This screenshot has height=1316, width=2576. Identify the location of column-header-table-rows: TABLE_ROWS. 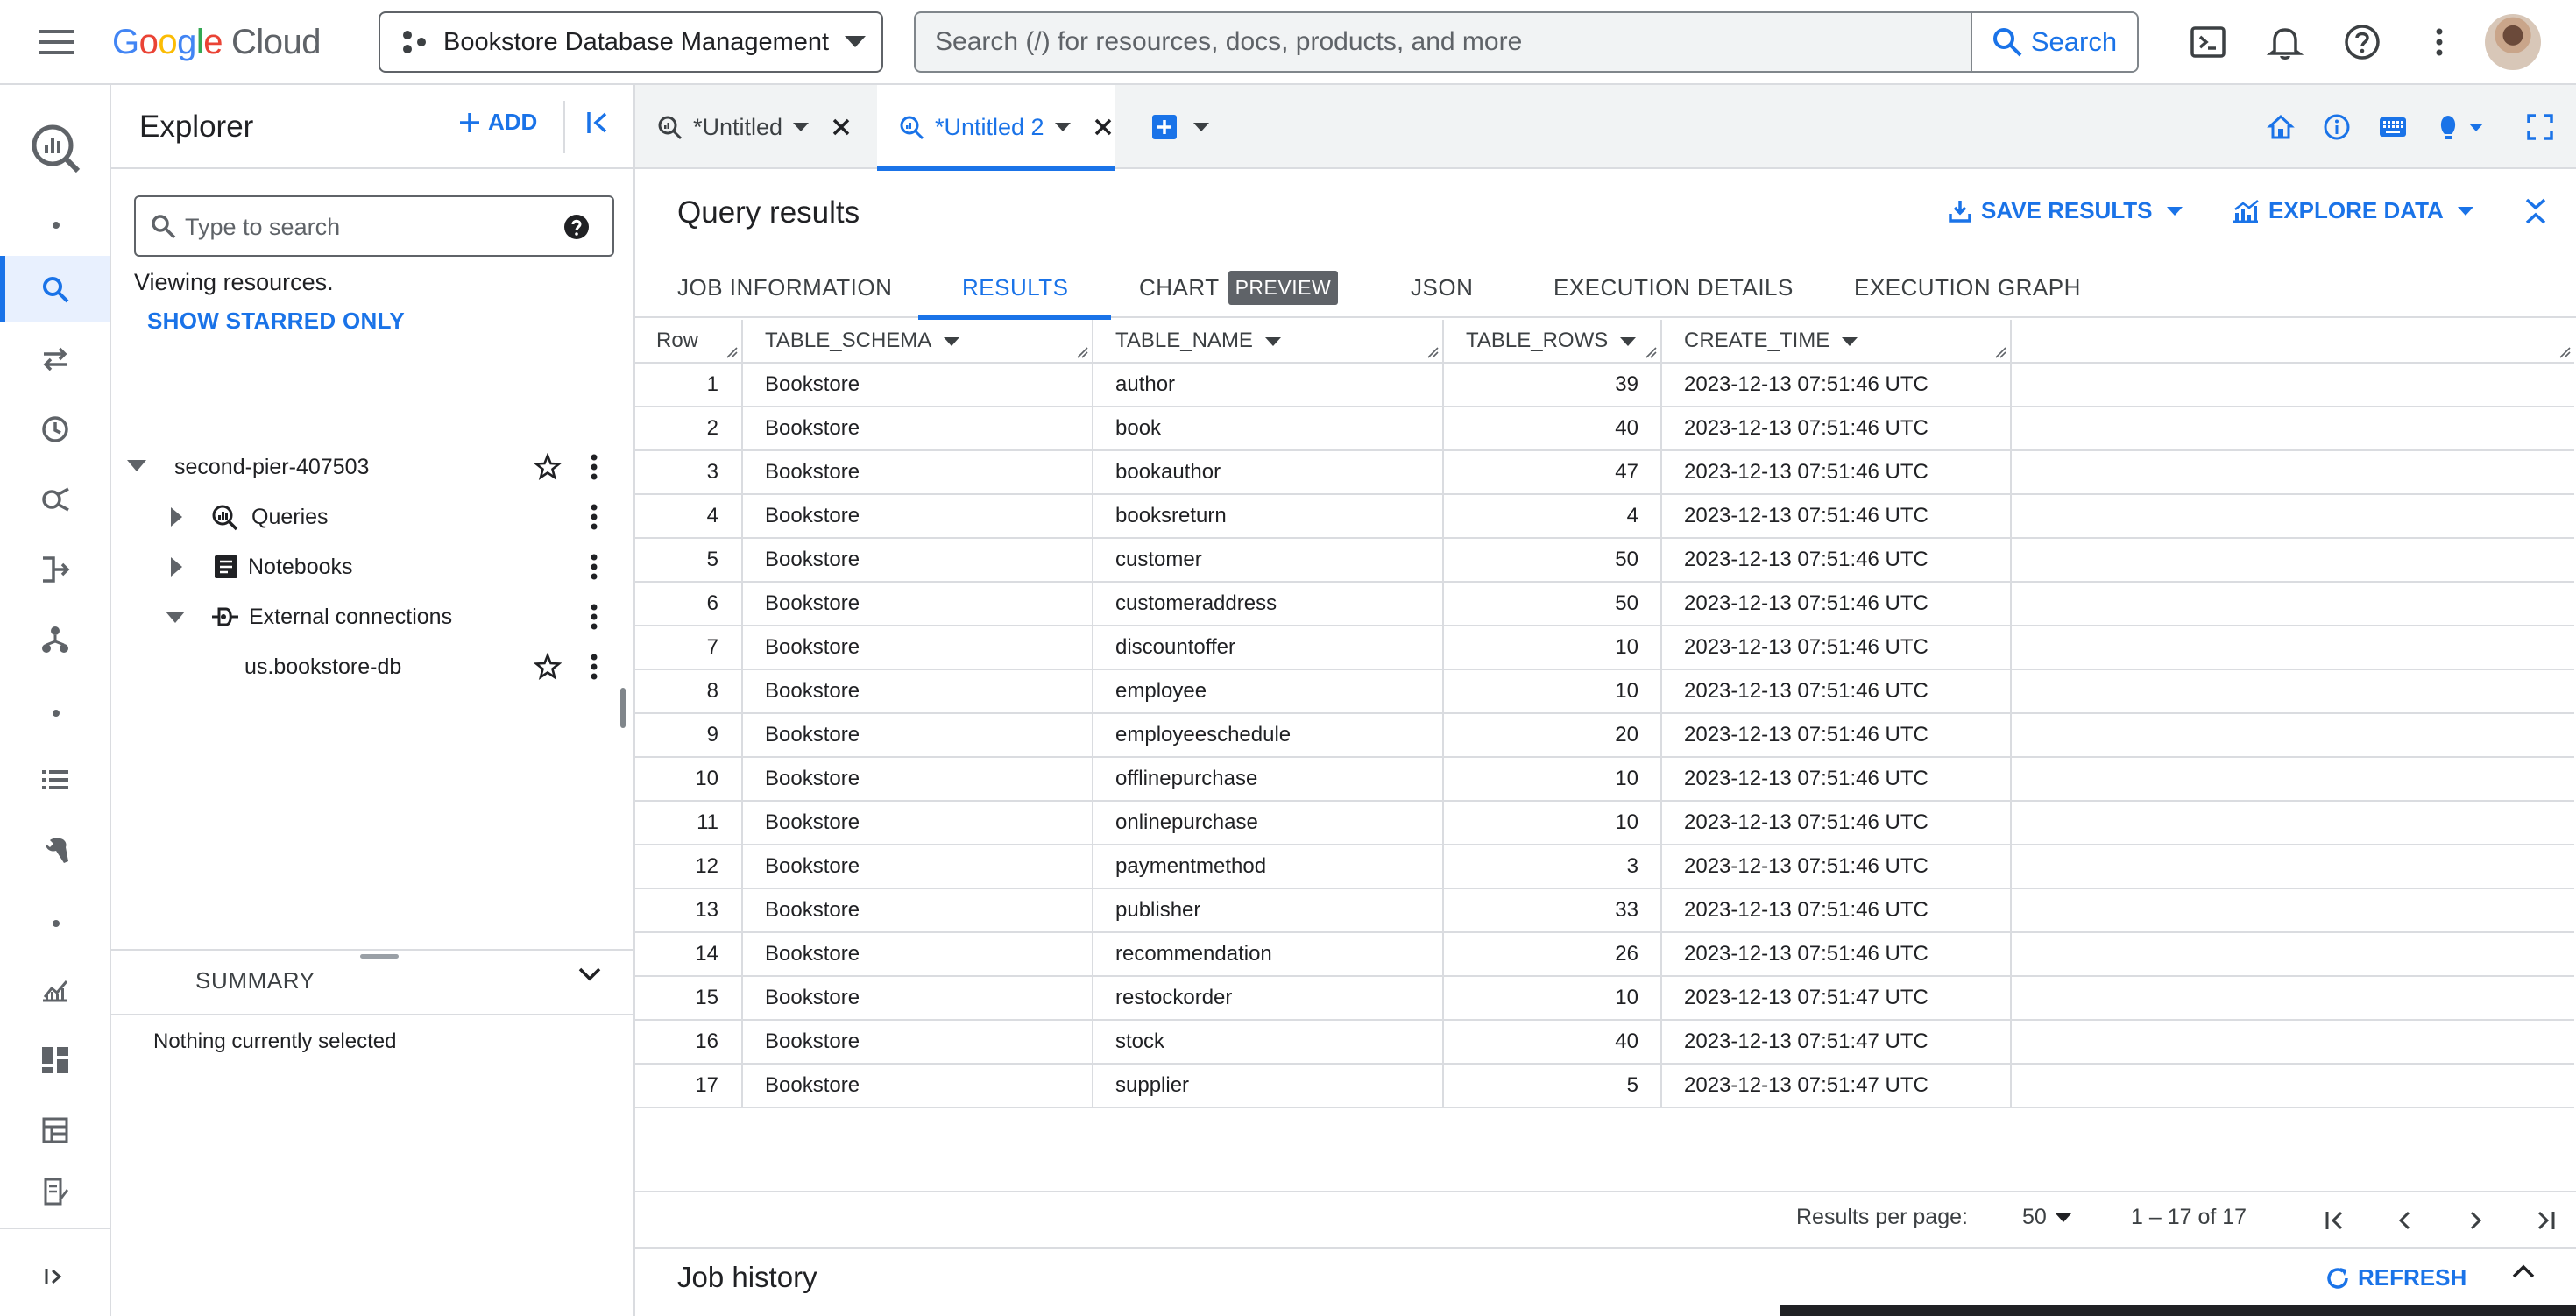
(1552, 342).